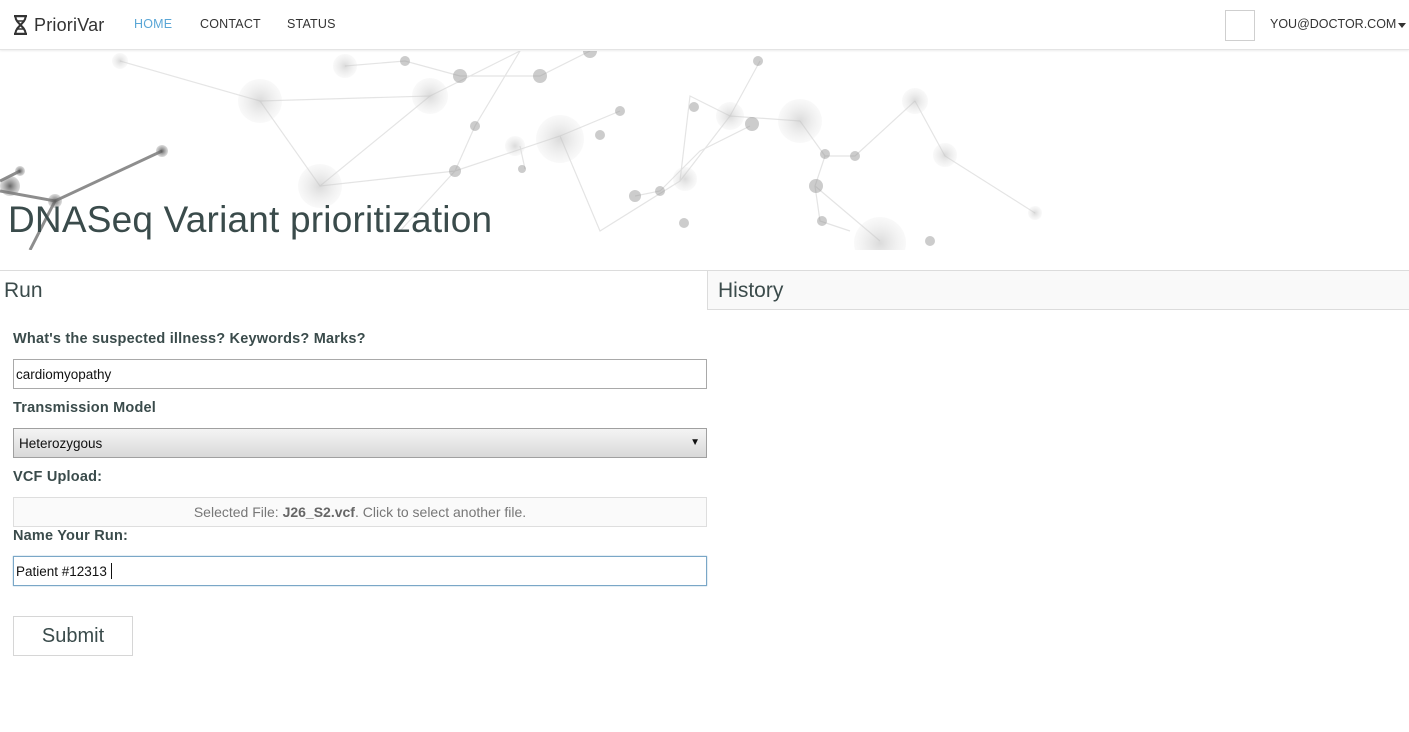  Describe the element at coordinates (84, 408) in the screenshot. I see `transmission-model-label: Transmission Model` at that location.